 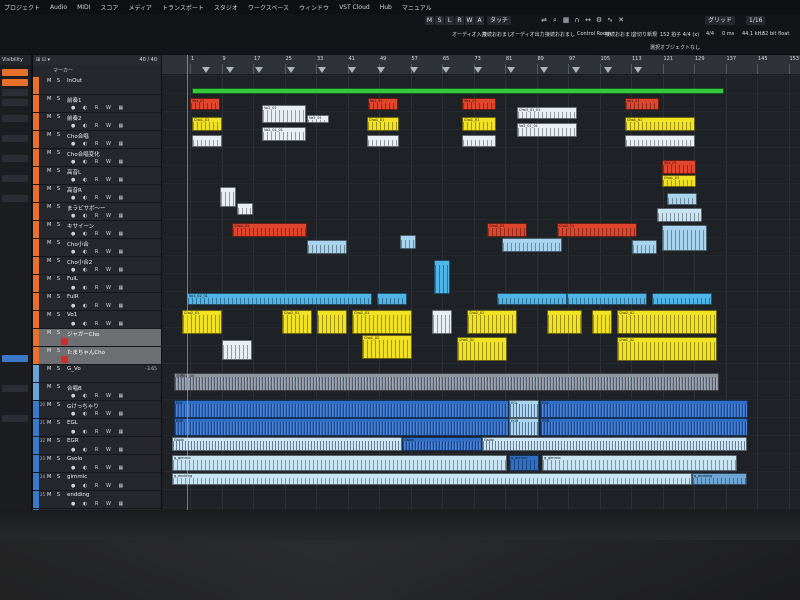 What do you see at coordinates (354, 7) in the screenshot?
I see `menu-item: VST Cloud` at bounding box center [354, 7].